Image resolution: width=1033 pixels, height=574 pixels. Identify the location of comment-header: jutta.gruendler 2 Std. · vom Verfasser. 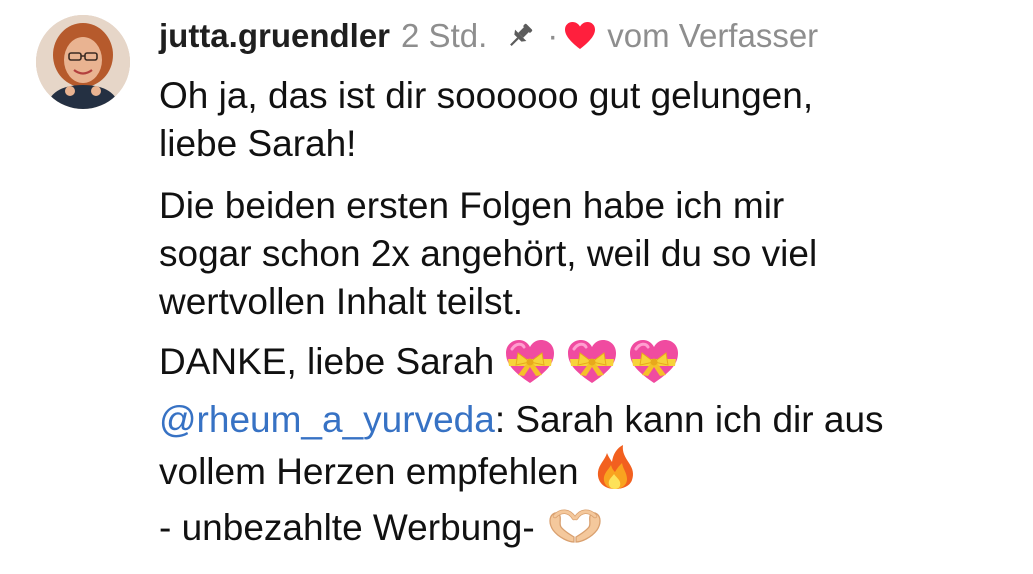
(589, 36).